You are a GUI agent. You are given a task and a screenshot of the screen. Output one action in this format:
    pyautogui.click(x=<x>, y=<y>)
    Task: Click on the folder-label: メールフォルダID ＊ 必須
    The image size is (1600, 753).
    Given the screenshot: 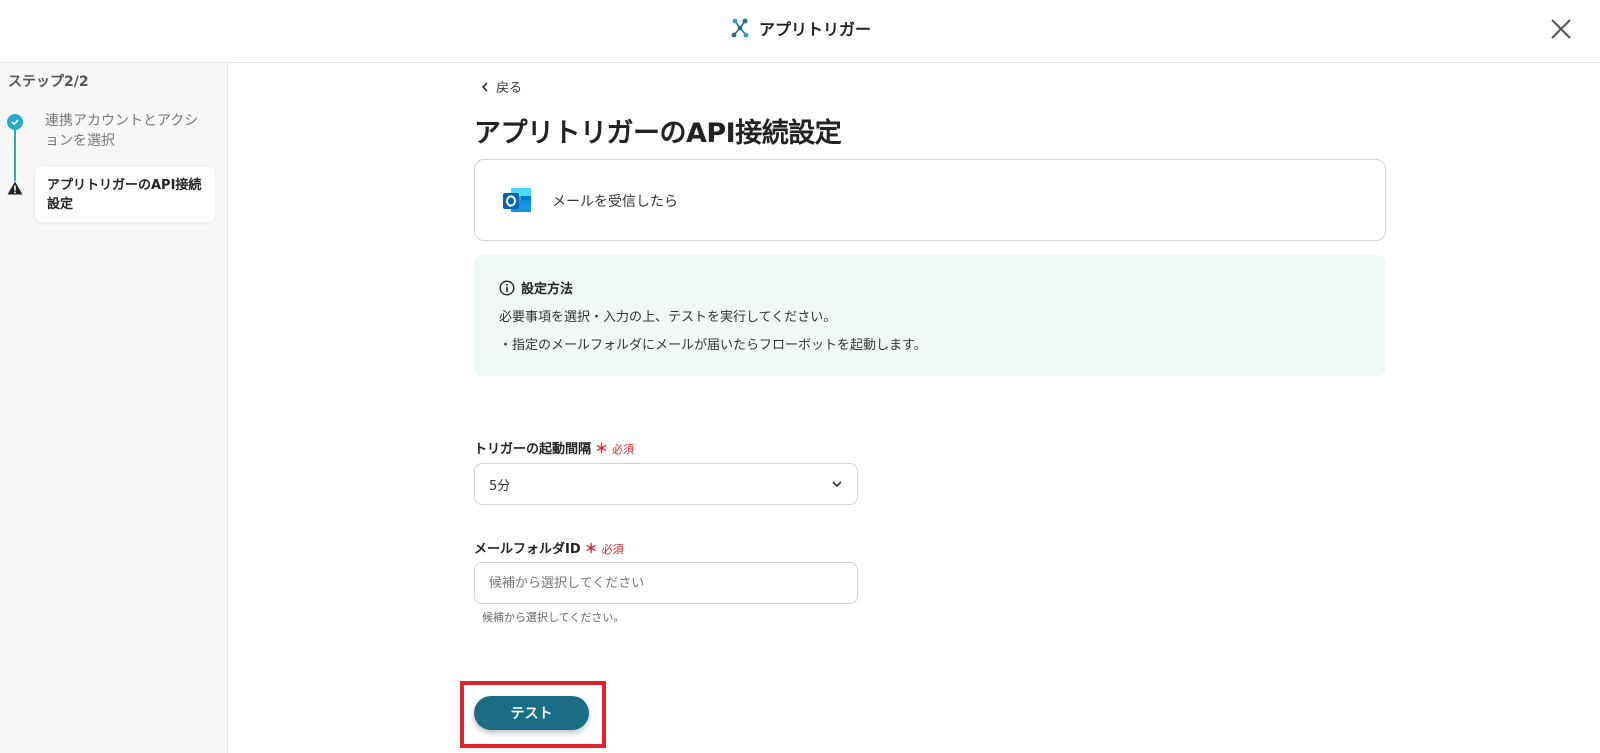 What is the action you would take?
    pyautogui.click(x=549, y=547)
    